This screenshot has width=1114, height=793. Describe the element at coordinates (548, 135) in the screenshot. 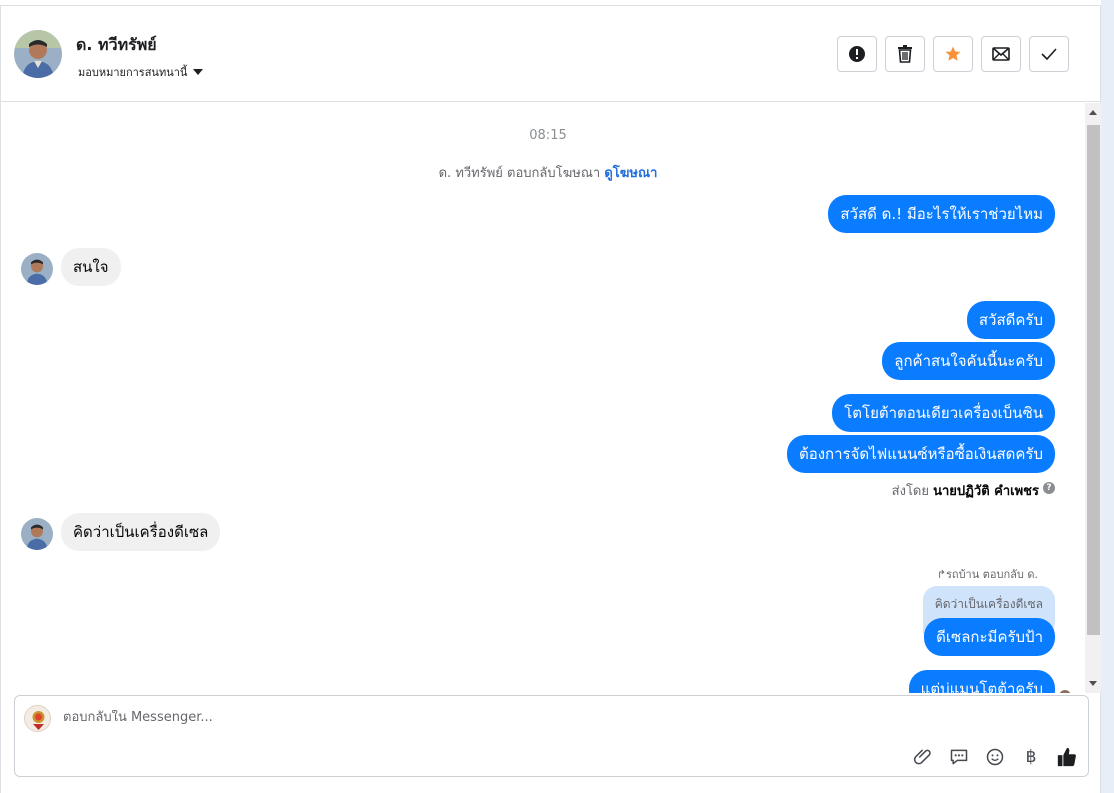

I see `timestamp: 08:15` at that location.